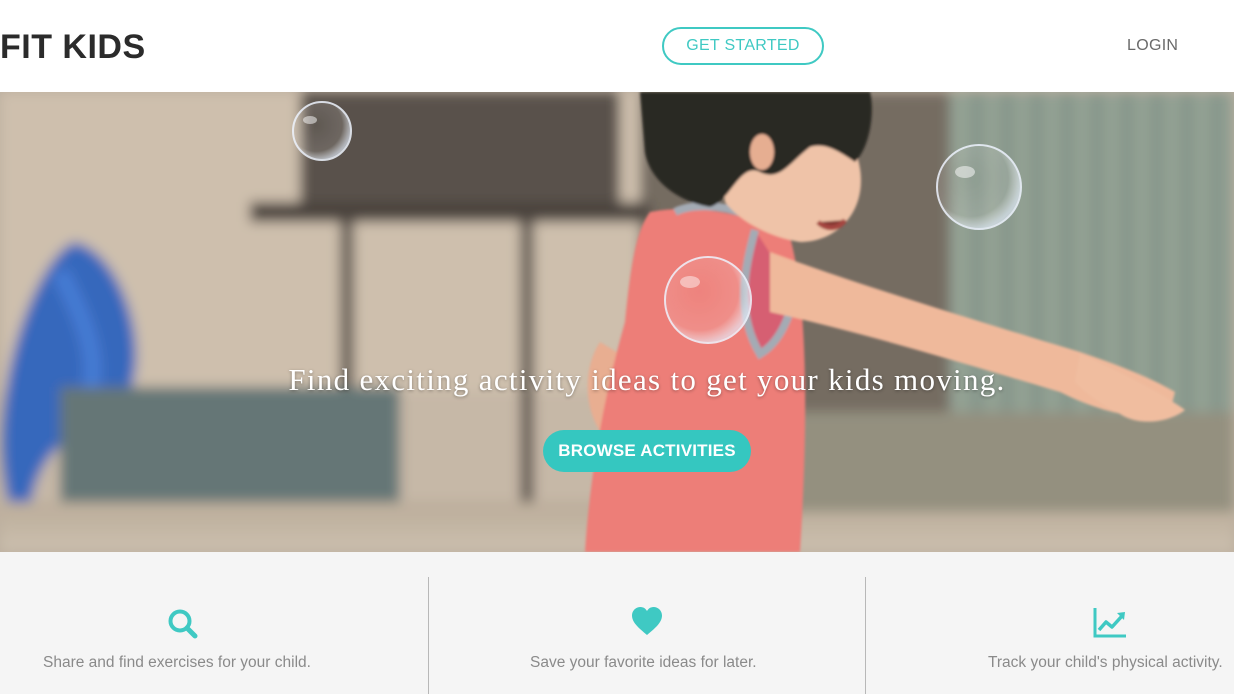  What do you see at coordinates (177, 662) in the screenshot?
I see `feature-share-text: Share and find exercises for your child.` at bounding box center [177, 662].